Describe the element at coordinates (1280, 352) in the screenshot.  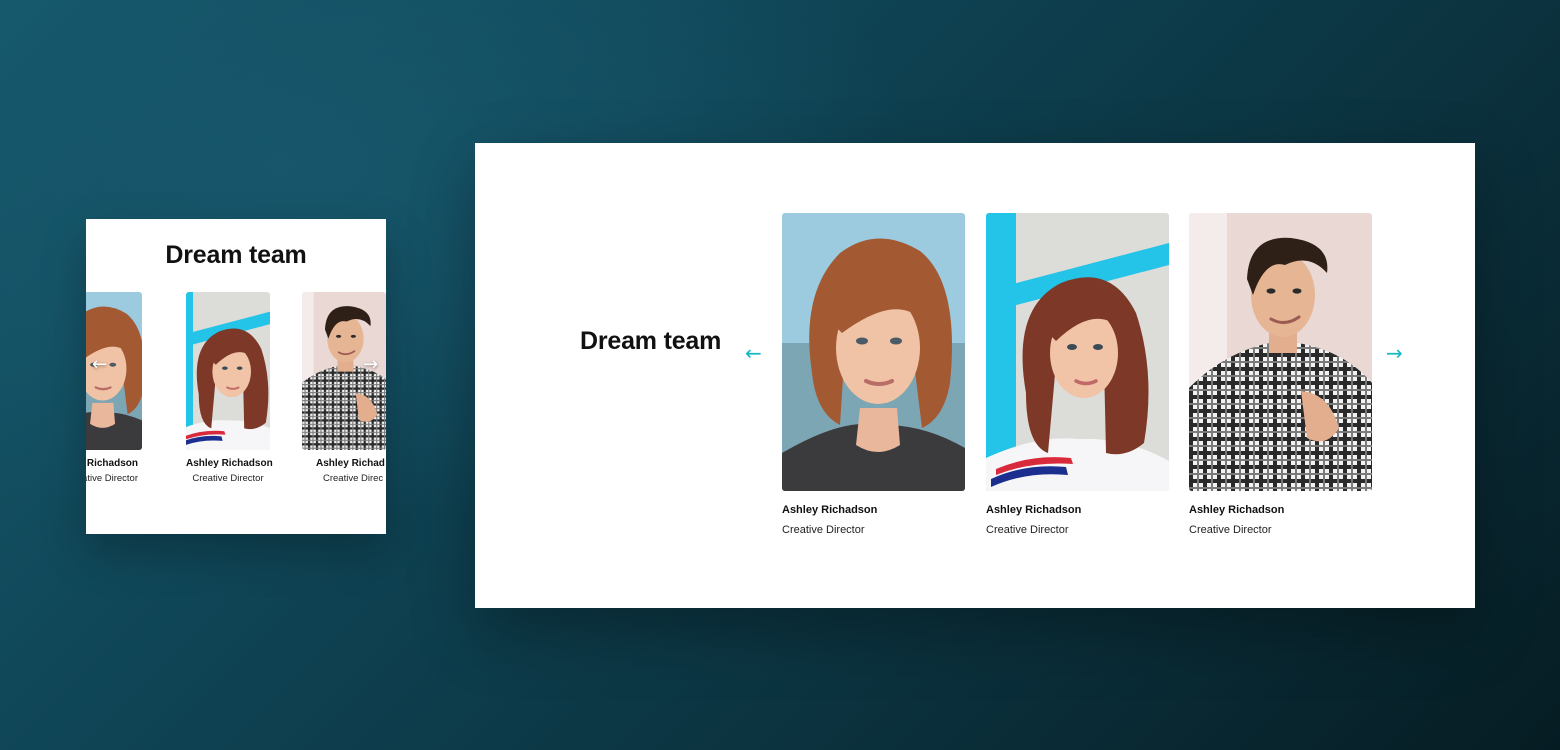
I see `man-plaid-shirt-photo` at that location.